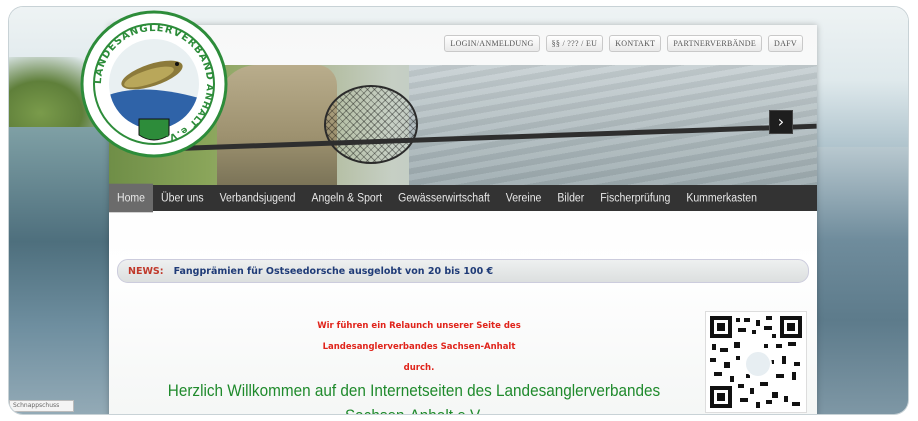 This screenshot has width=918, height=421. What do you see at coordinates (146, 271) in the screenshot?
I see `news-label: NEWS:` at bounding box center [146, 271].